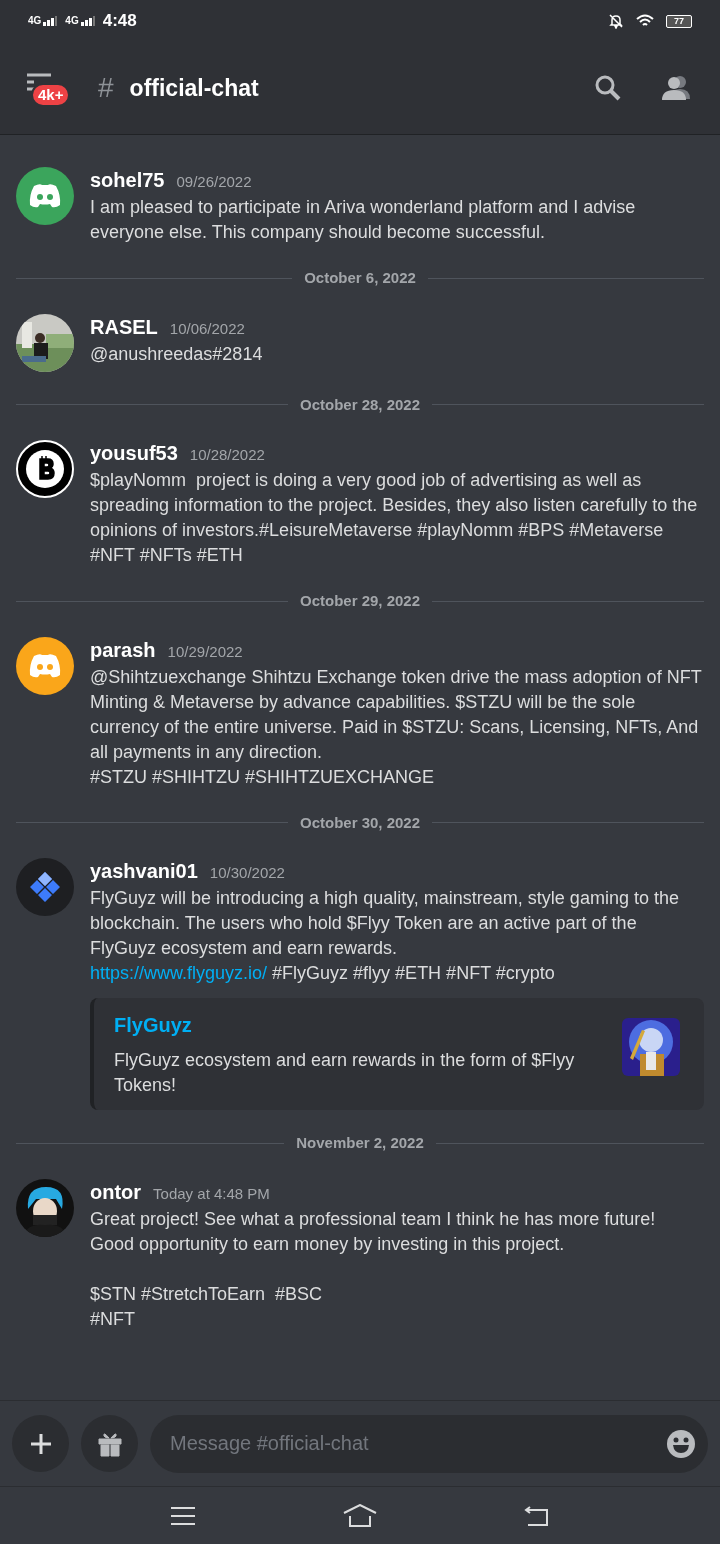 The height and width of the screenshot is (1544, 720). I want to click on clock: 4:48, so click(119, 21).